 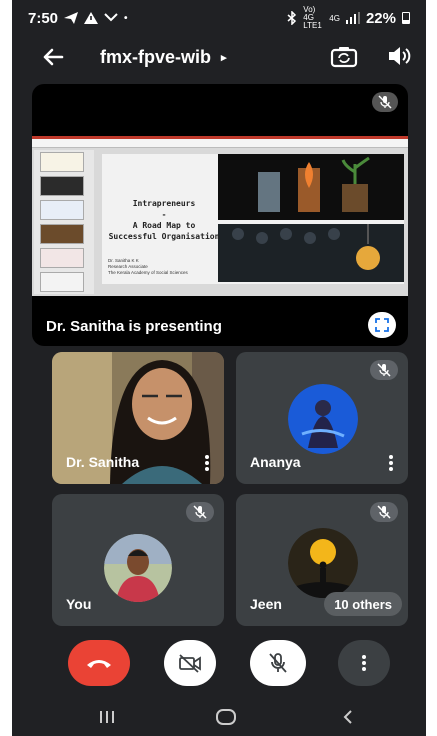 What do you see at coordinates (134, 326) in the screenshot?
I see `presenting-label: Dr. Sanitha is presenting` at bounding box center [134, 326].